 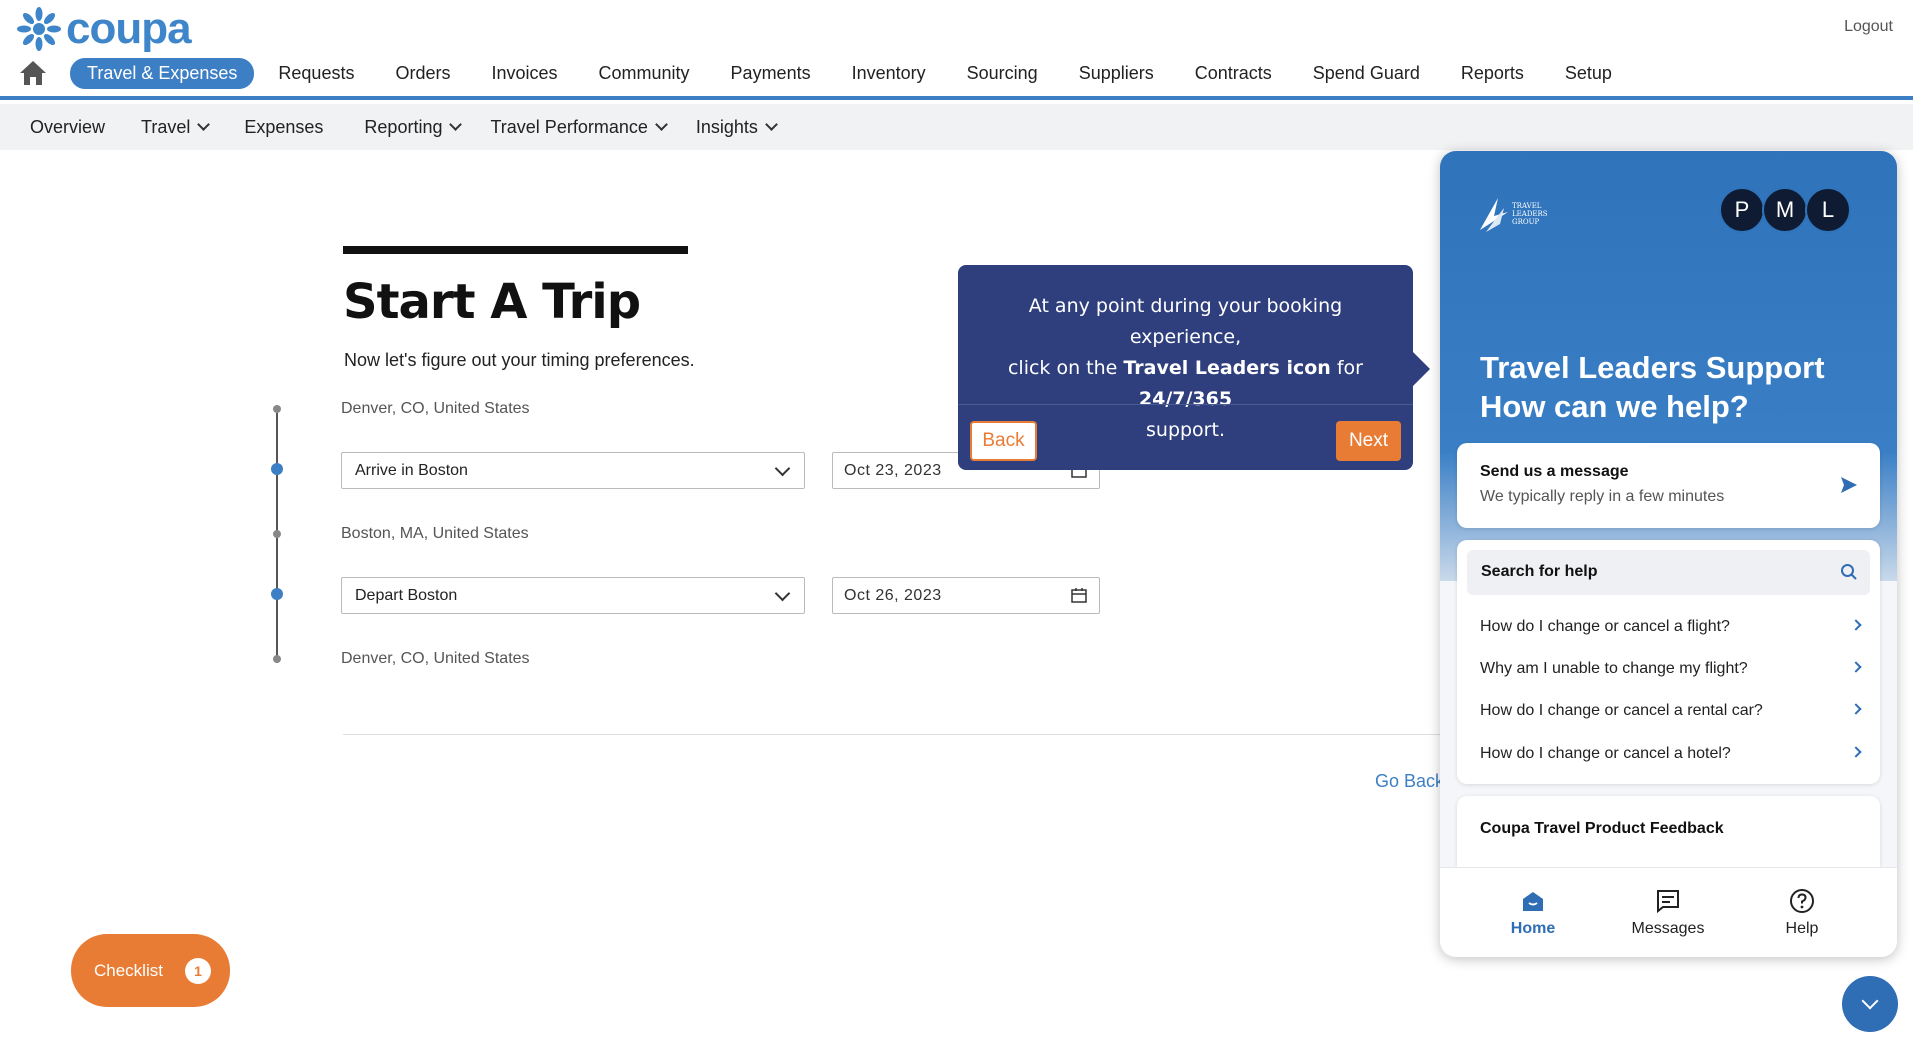 I want to click on arrive-select: Arrive in Boston, so click(x=573, y=470).